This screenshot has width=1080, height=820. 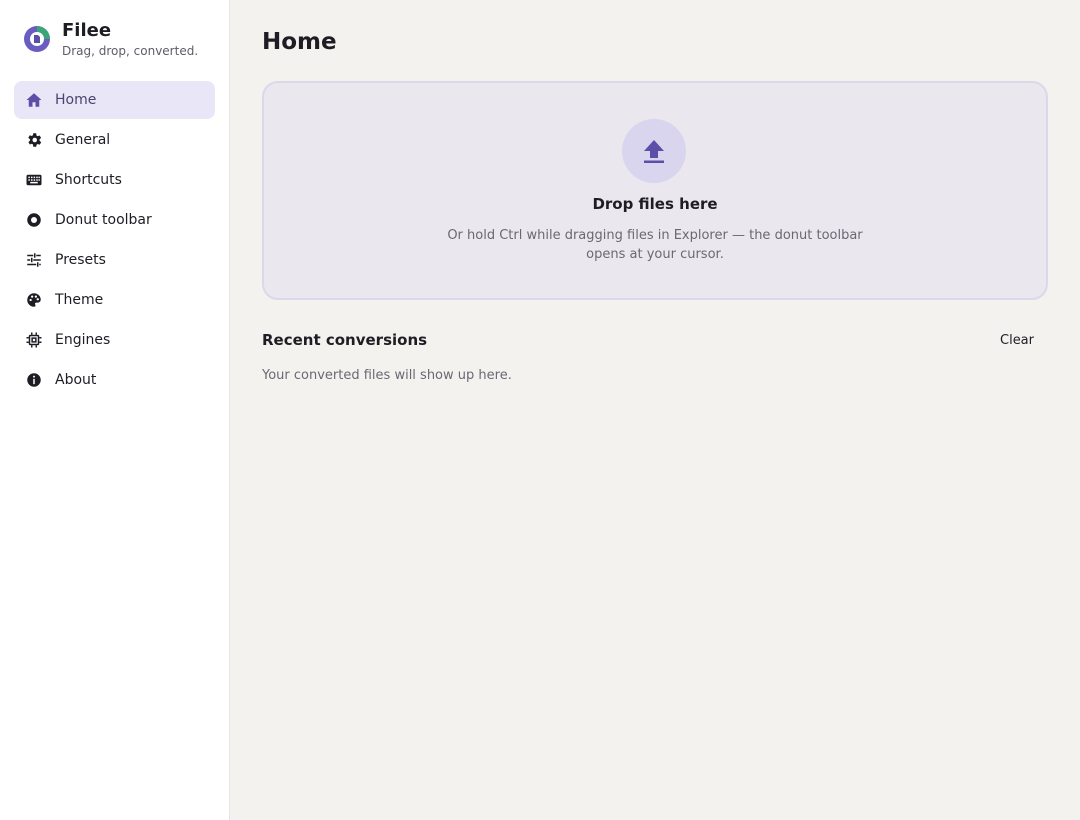 I want to click on sidebar-item-label: Home, so click(x=76, y=100).